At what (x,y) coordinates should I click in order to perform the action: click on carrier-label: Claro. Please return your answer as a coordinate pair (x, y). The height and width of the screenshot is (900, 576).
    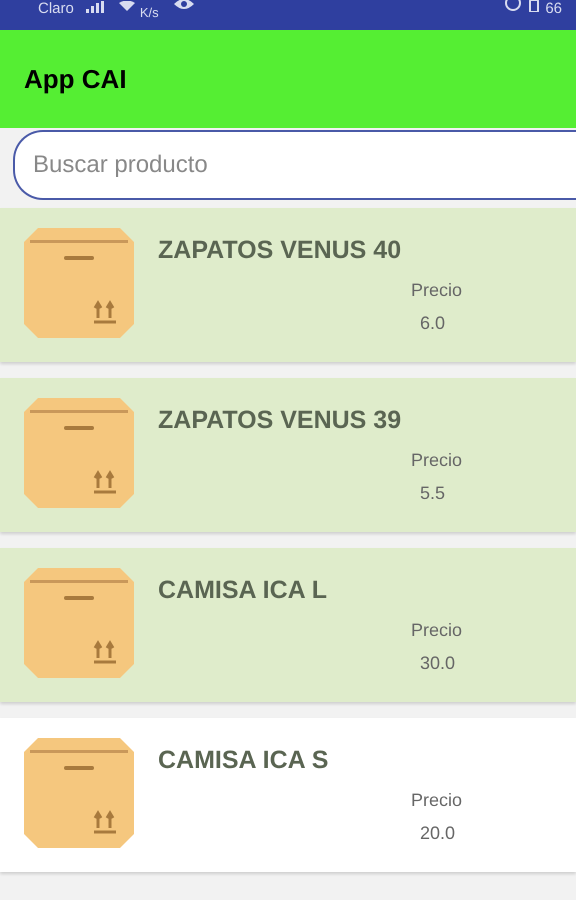
    Looking at the image, I should click on (56, 8).